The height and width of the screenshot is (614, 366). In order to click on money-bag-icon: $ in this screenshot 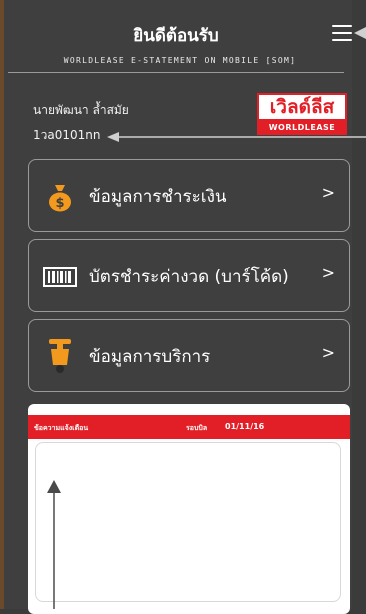, I will do `click(60, 198)`.